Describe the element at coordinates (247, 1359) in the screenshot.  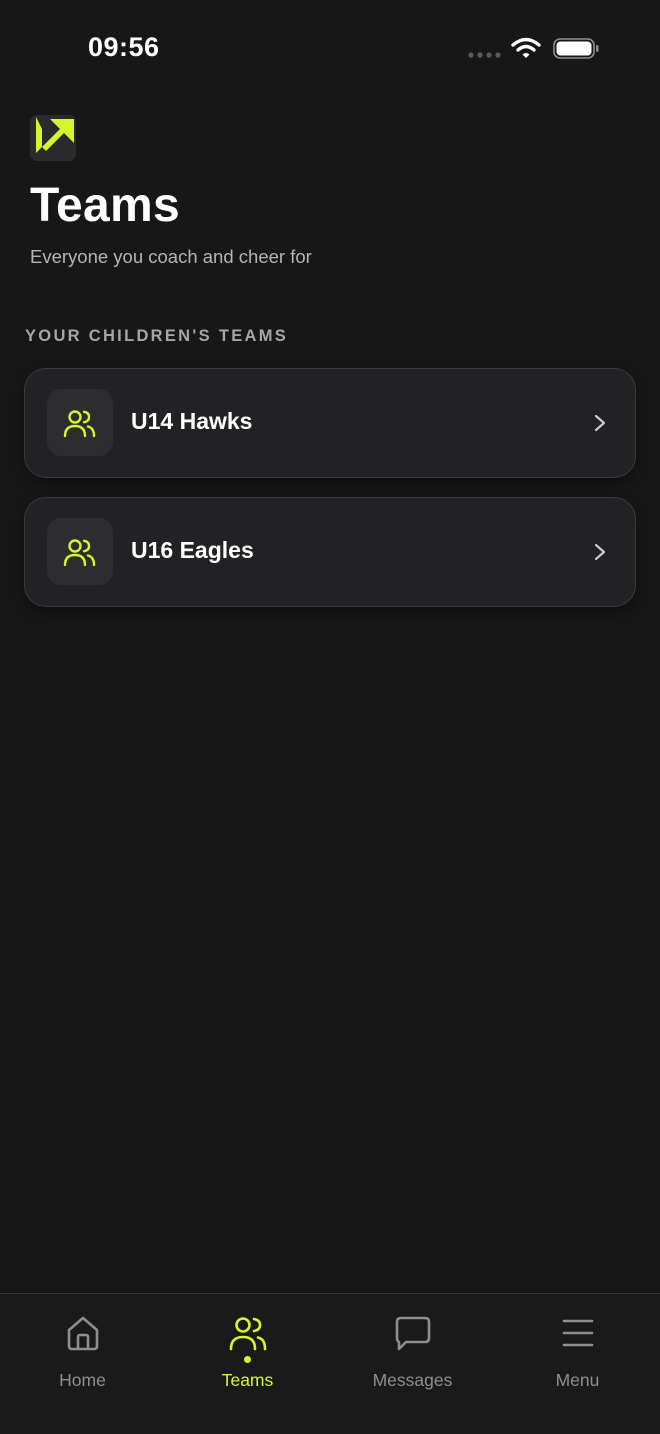
I see `active-indicator-dot` at that location.